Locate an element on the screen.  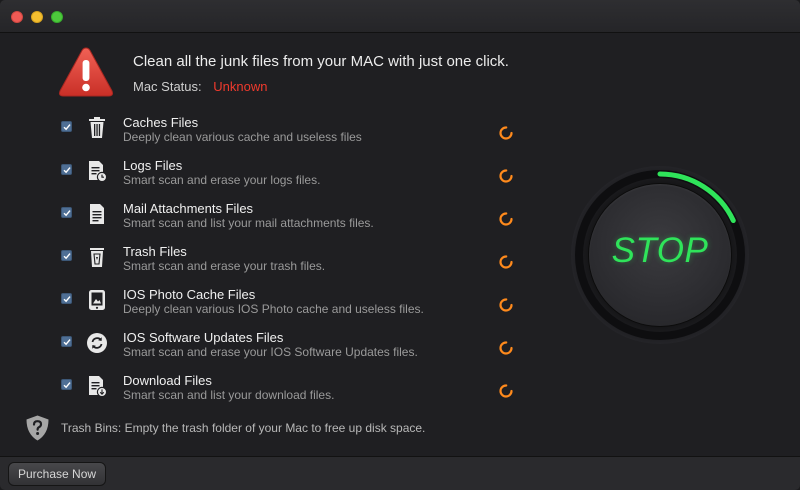
item-title: Logs Files is located at coordinates (153, 165).